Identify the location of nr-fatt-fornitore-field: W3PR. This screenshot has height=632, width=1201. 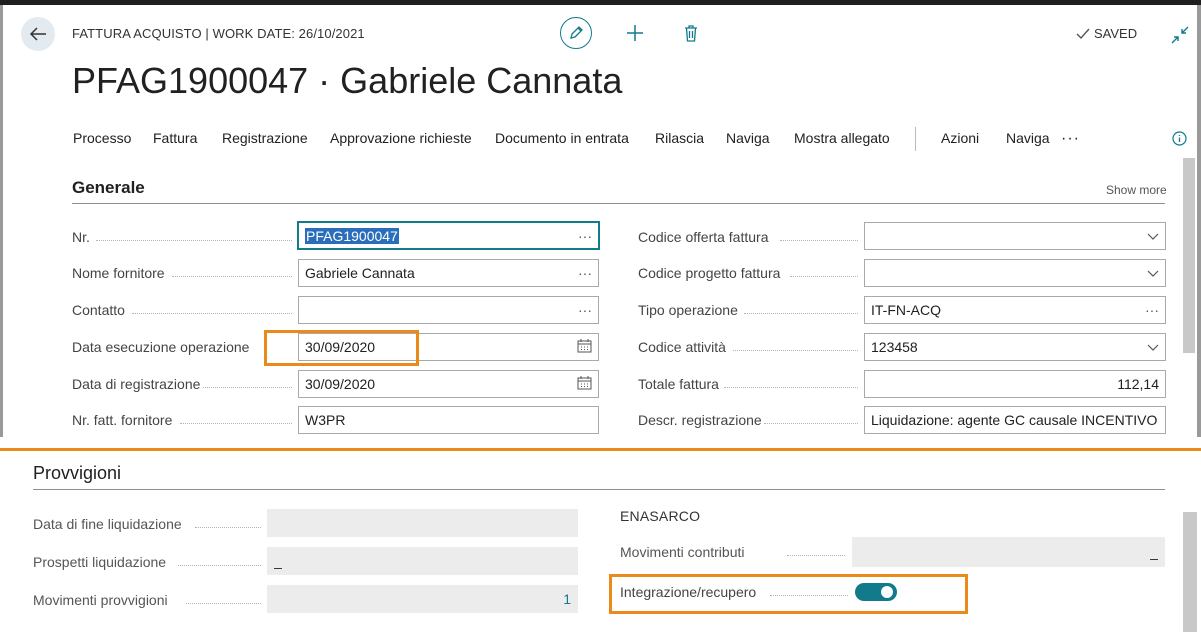
(448, 420).